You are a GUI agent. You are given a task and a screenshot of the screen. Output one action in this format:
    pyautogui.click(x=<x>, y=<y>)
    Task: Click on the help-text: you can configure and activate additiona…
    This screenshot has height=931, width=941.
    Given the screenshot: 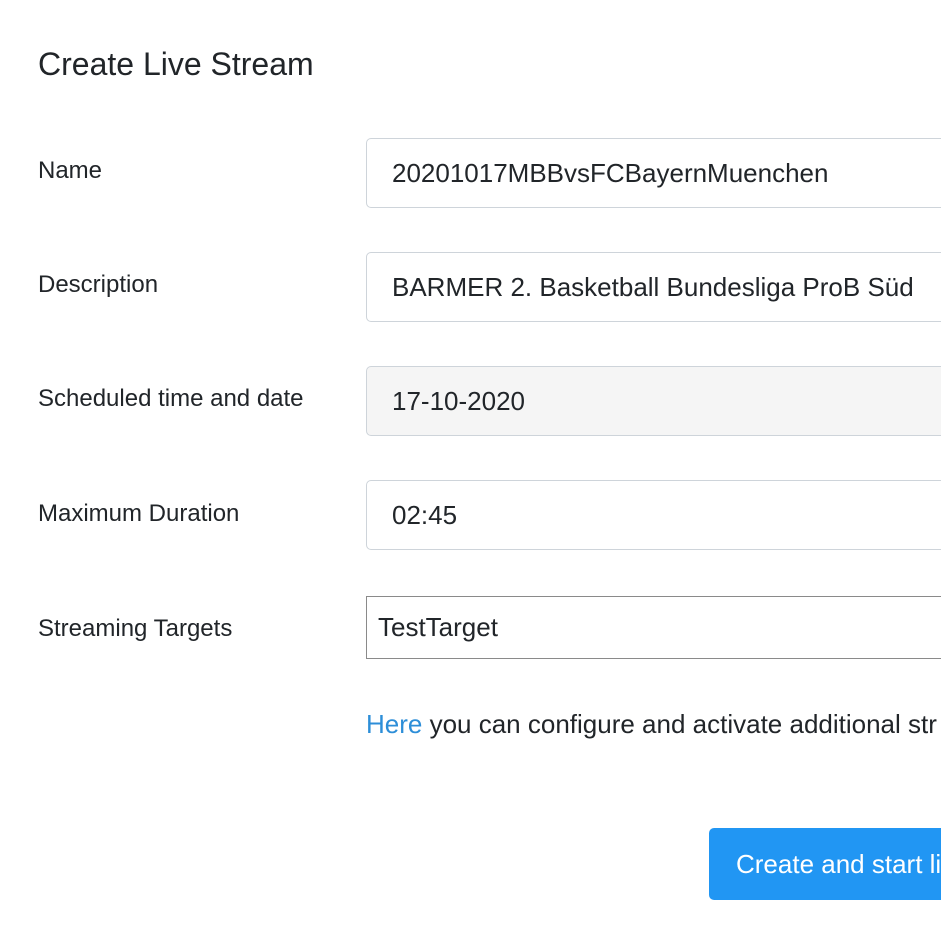 What is the action you would take?
    pyautogui.click(x=679, y=724)
    